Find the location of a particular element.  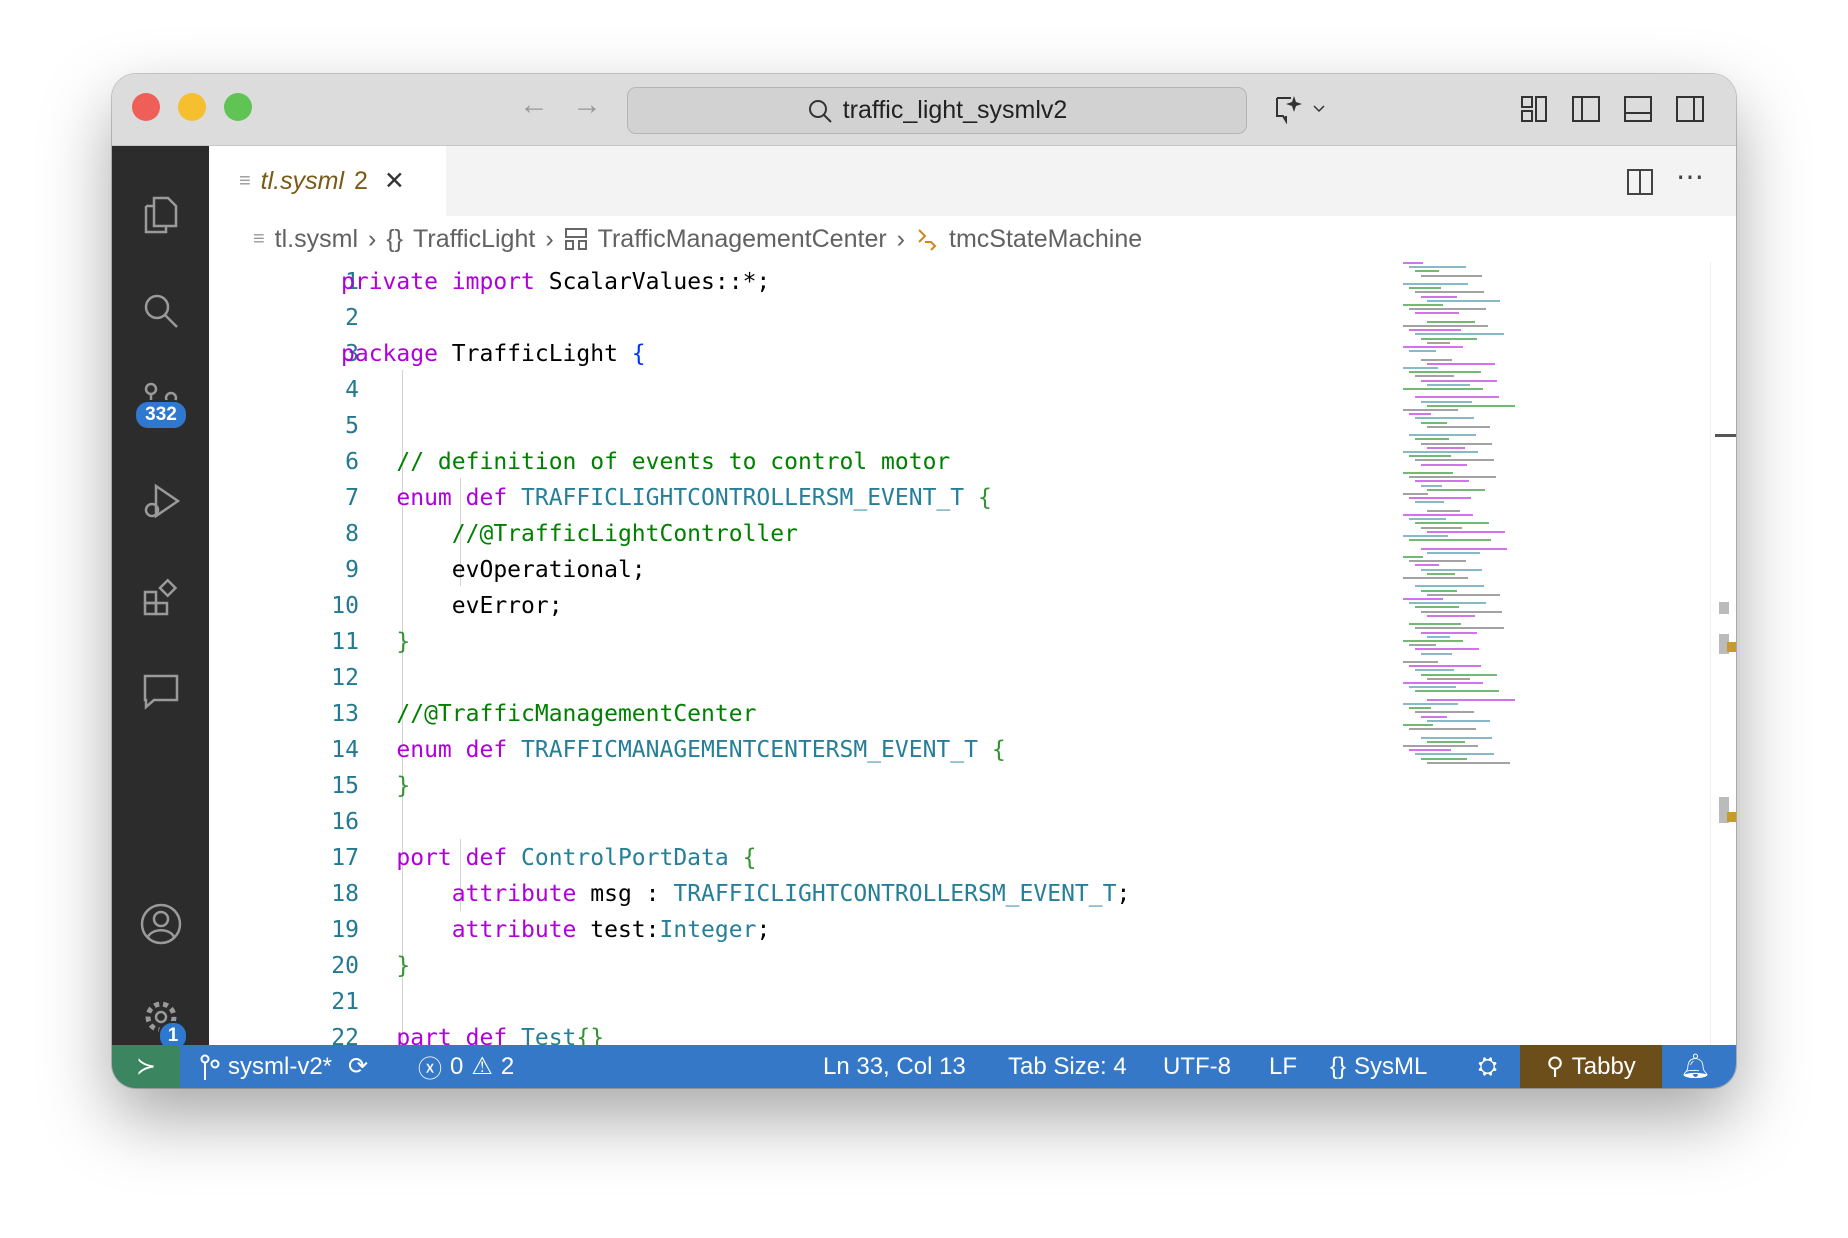

maximize-window-button is located at coordinates (238, 107).